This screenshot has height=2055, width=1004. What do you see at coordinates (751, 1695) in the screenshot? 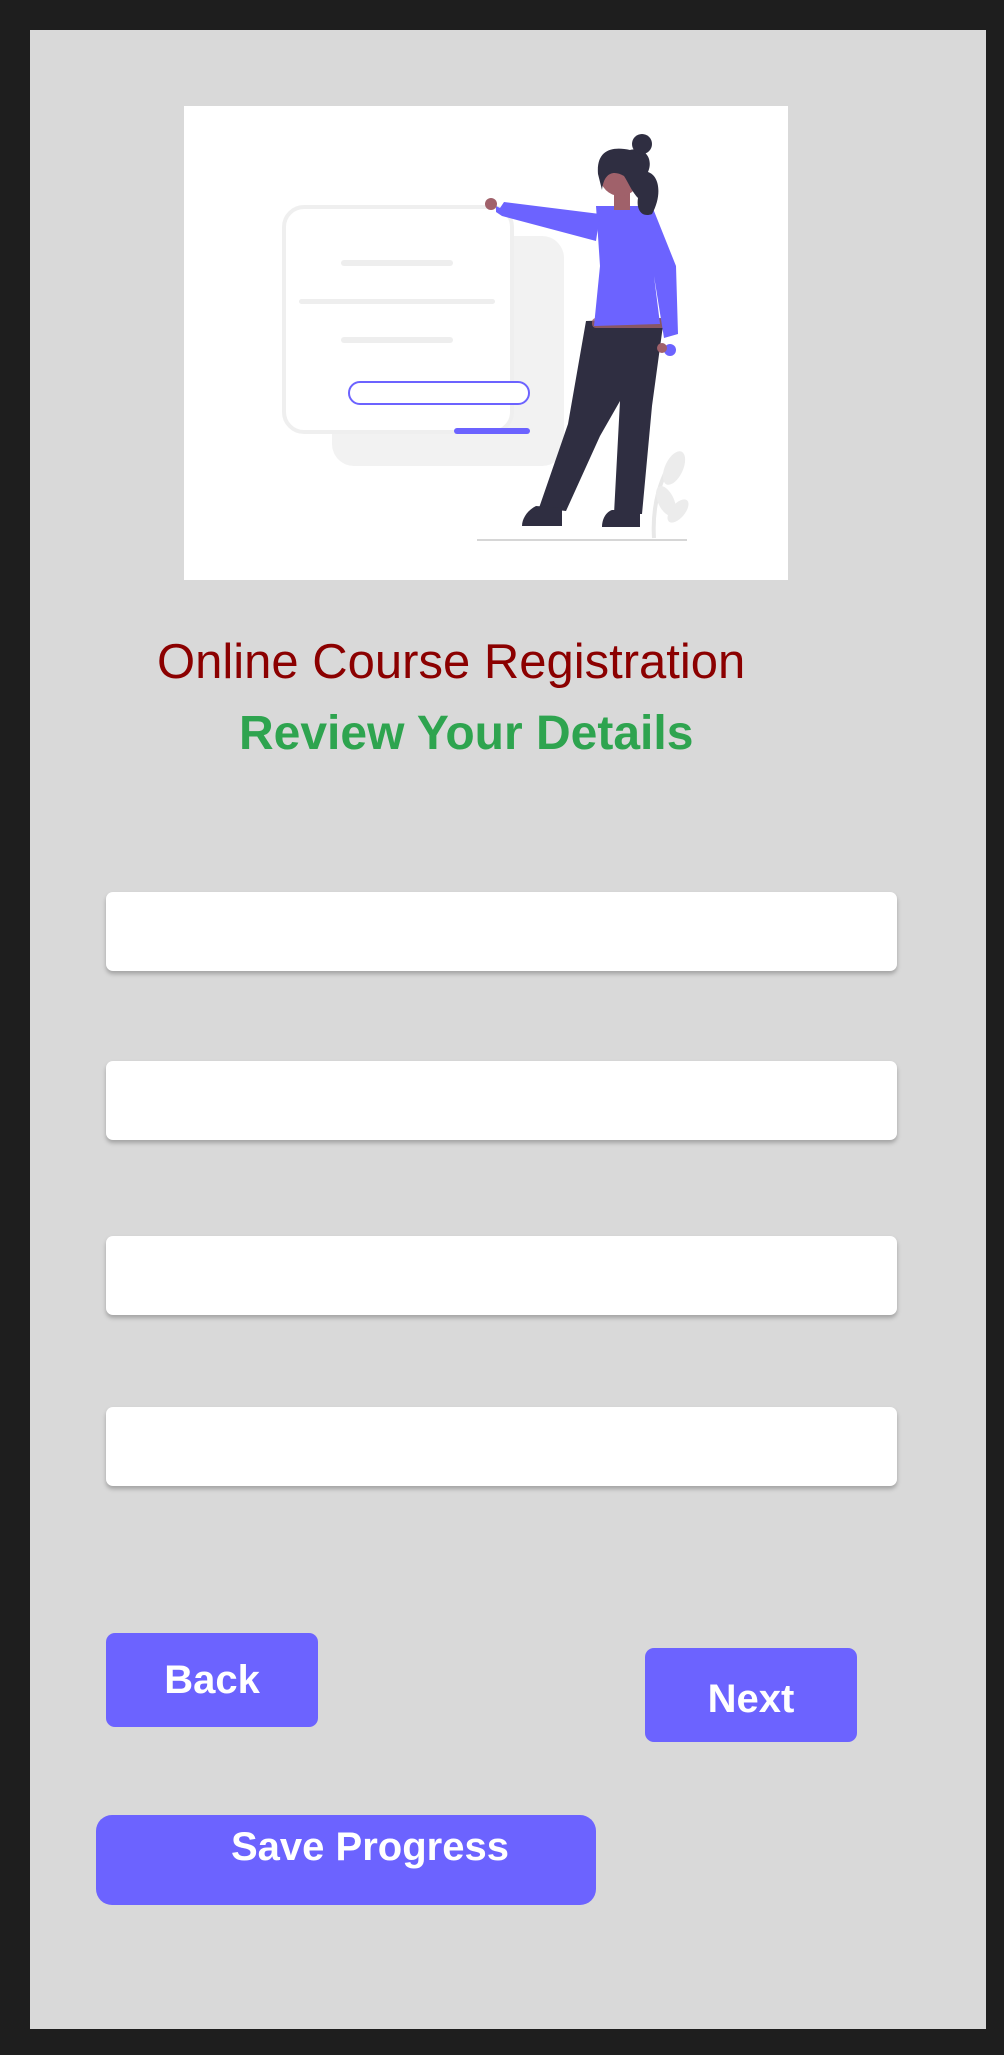
I see `next-button: Next` at bounding box center [751, 1695].